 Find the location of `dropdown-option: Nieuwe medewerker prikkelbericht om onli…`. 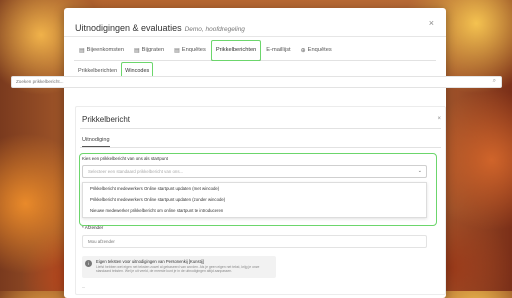

dropdown-option: Nieuwe medewerker prikkelbericht om onli… is located at coordinates (254, 211).